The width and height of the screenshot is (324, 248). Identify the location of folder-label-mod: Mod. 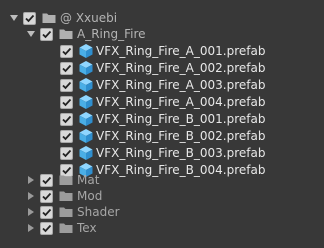
(90, 196).